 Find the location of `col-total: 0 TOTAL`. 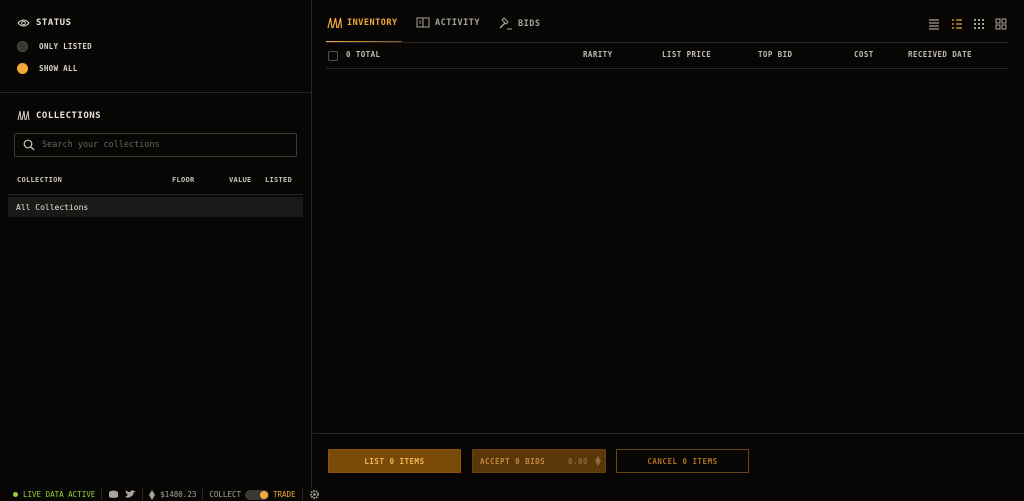

col-total: 0 TOTAL is located at coordinates (363, 54).